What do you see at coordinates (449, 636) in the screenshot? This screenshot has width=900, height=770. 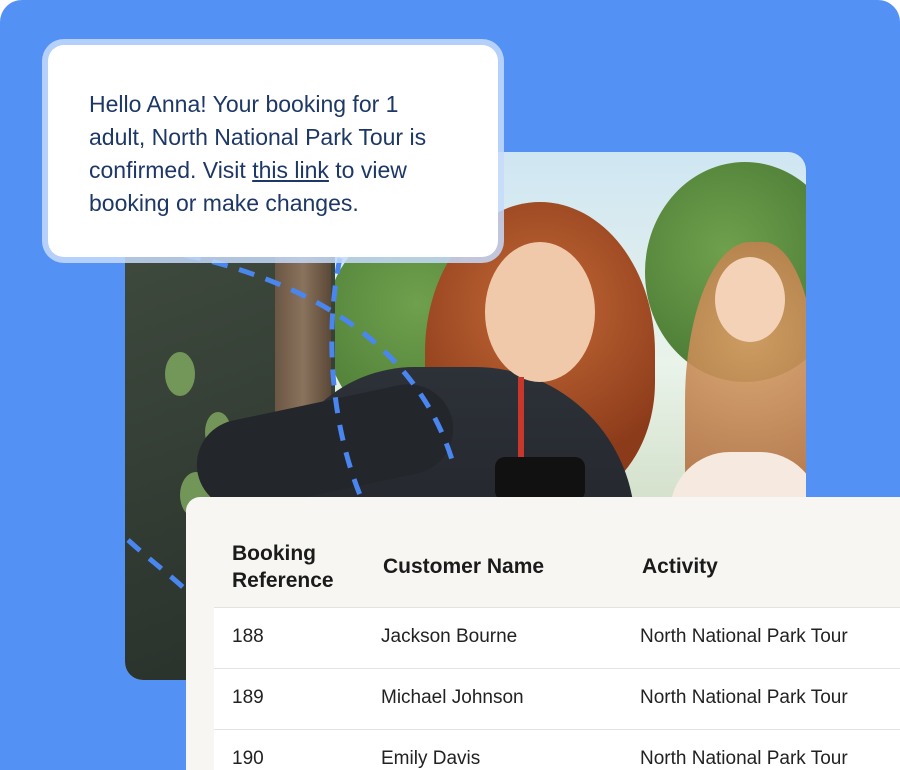 I see `cell-customer-name: Jackson Bourne` at bounding box center [449, 636].